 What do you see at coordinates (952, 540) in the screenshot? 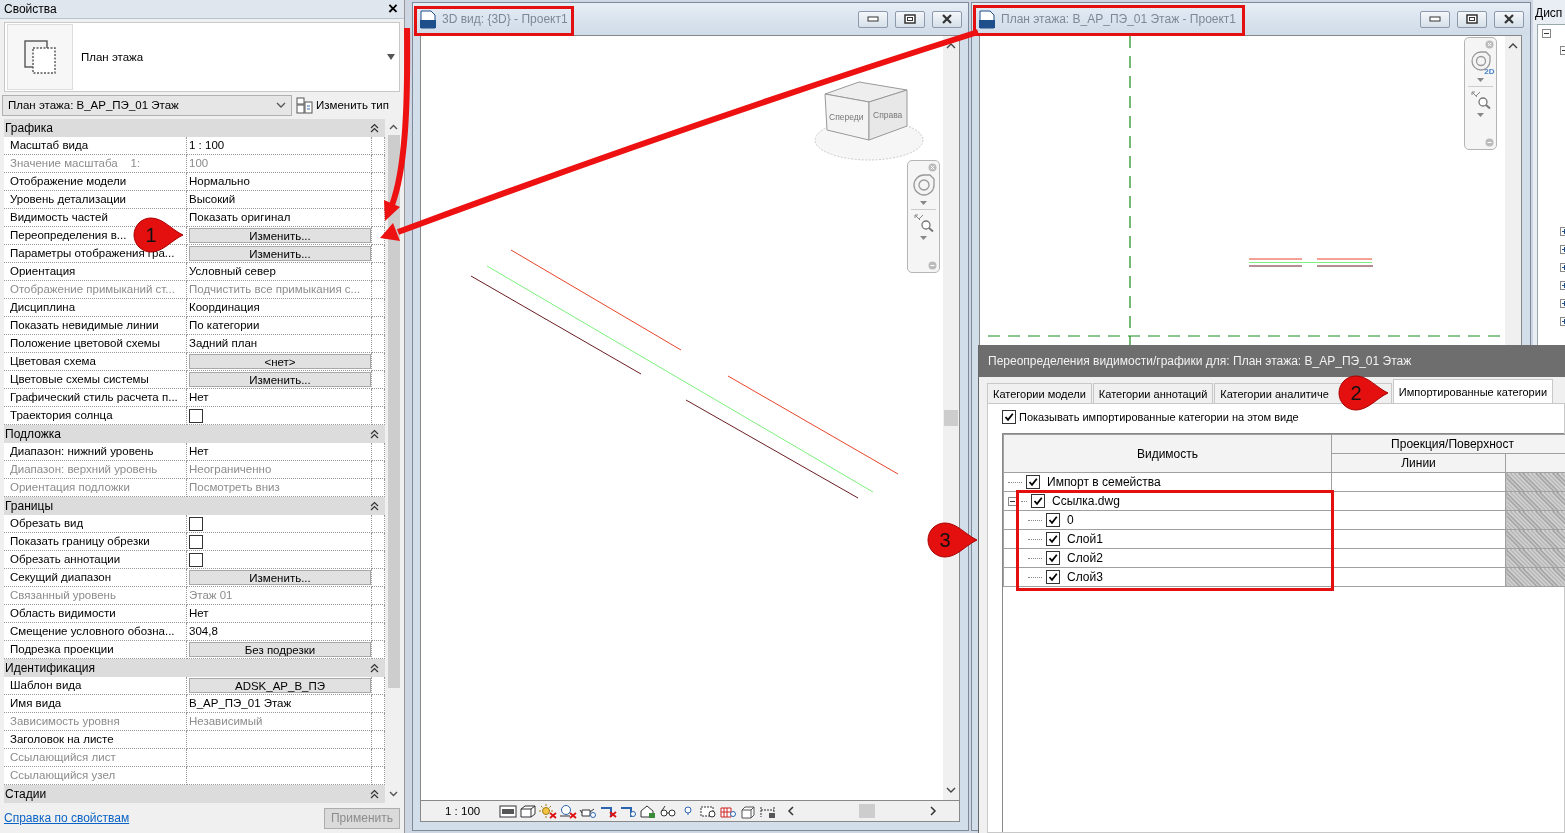
I see `callout-marker: 3` at bounding box center [952, 540].